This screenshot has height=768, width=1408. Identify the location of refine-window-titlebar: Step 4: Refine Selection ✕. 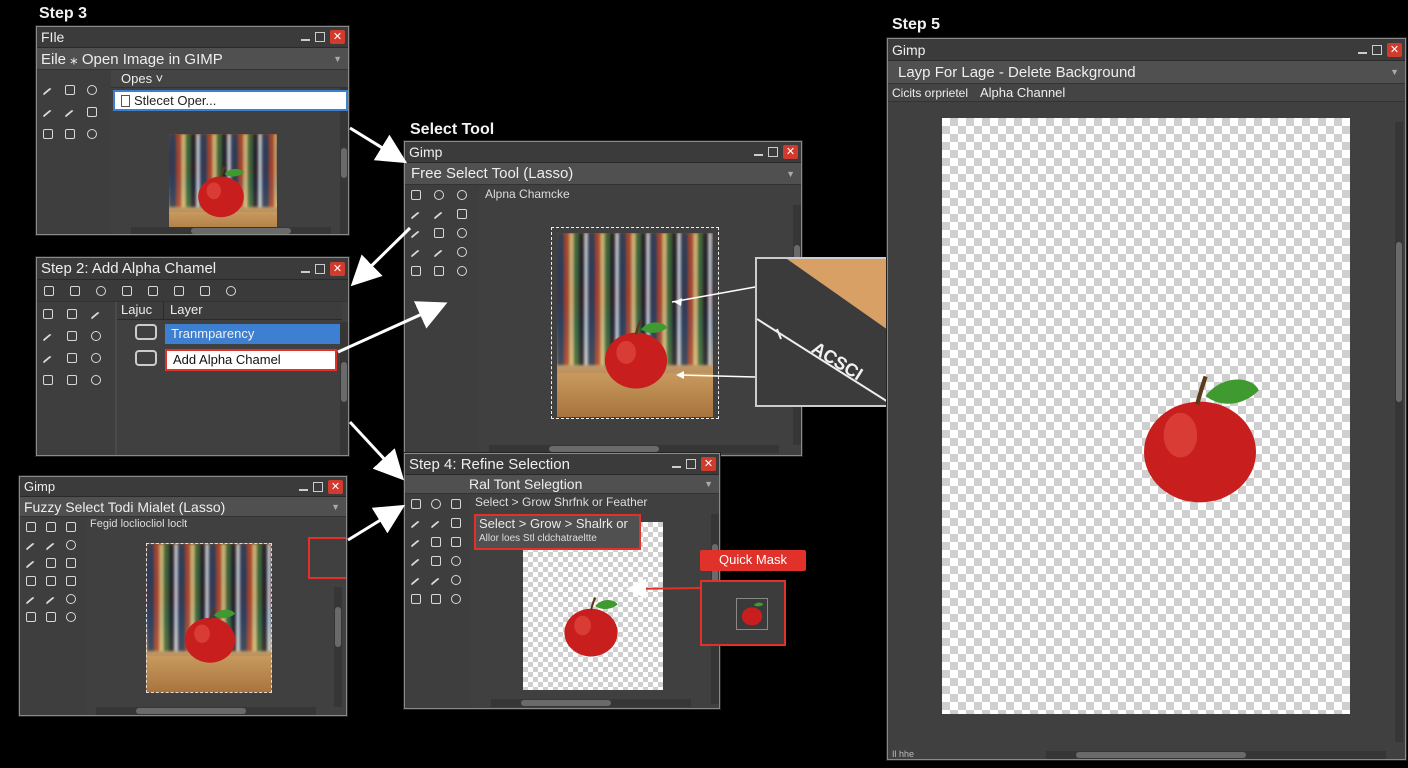
(562, 464).